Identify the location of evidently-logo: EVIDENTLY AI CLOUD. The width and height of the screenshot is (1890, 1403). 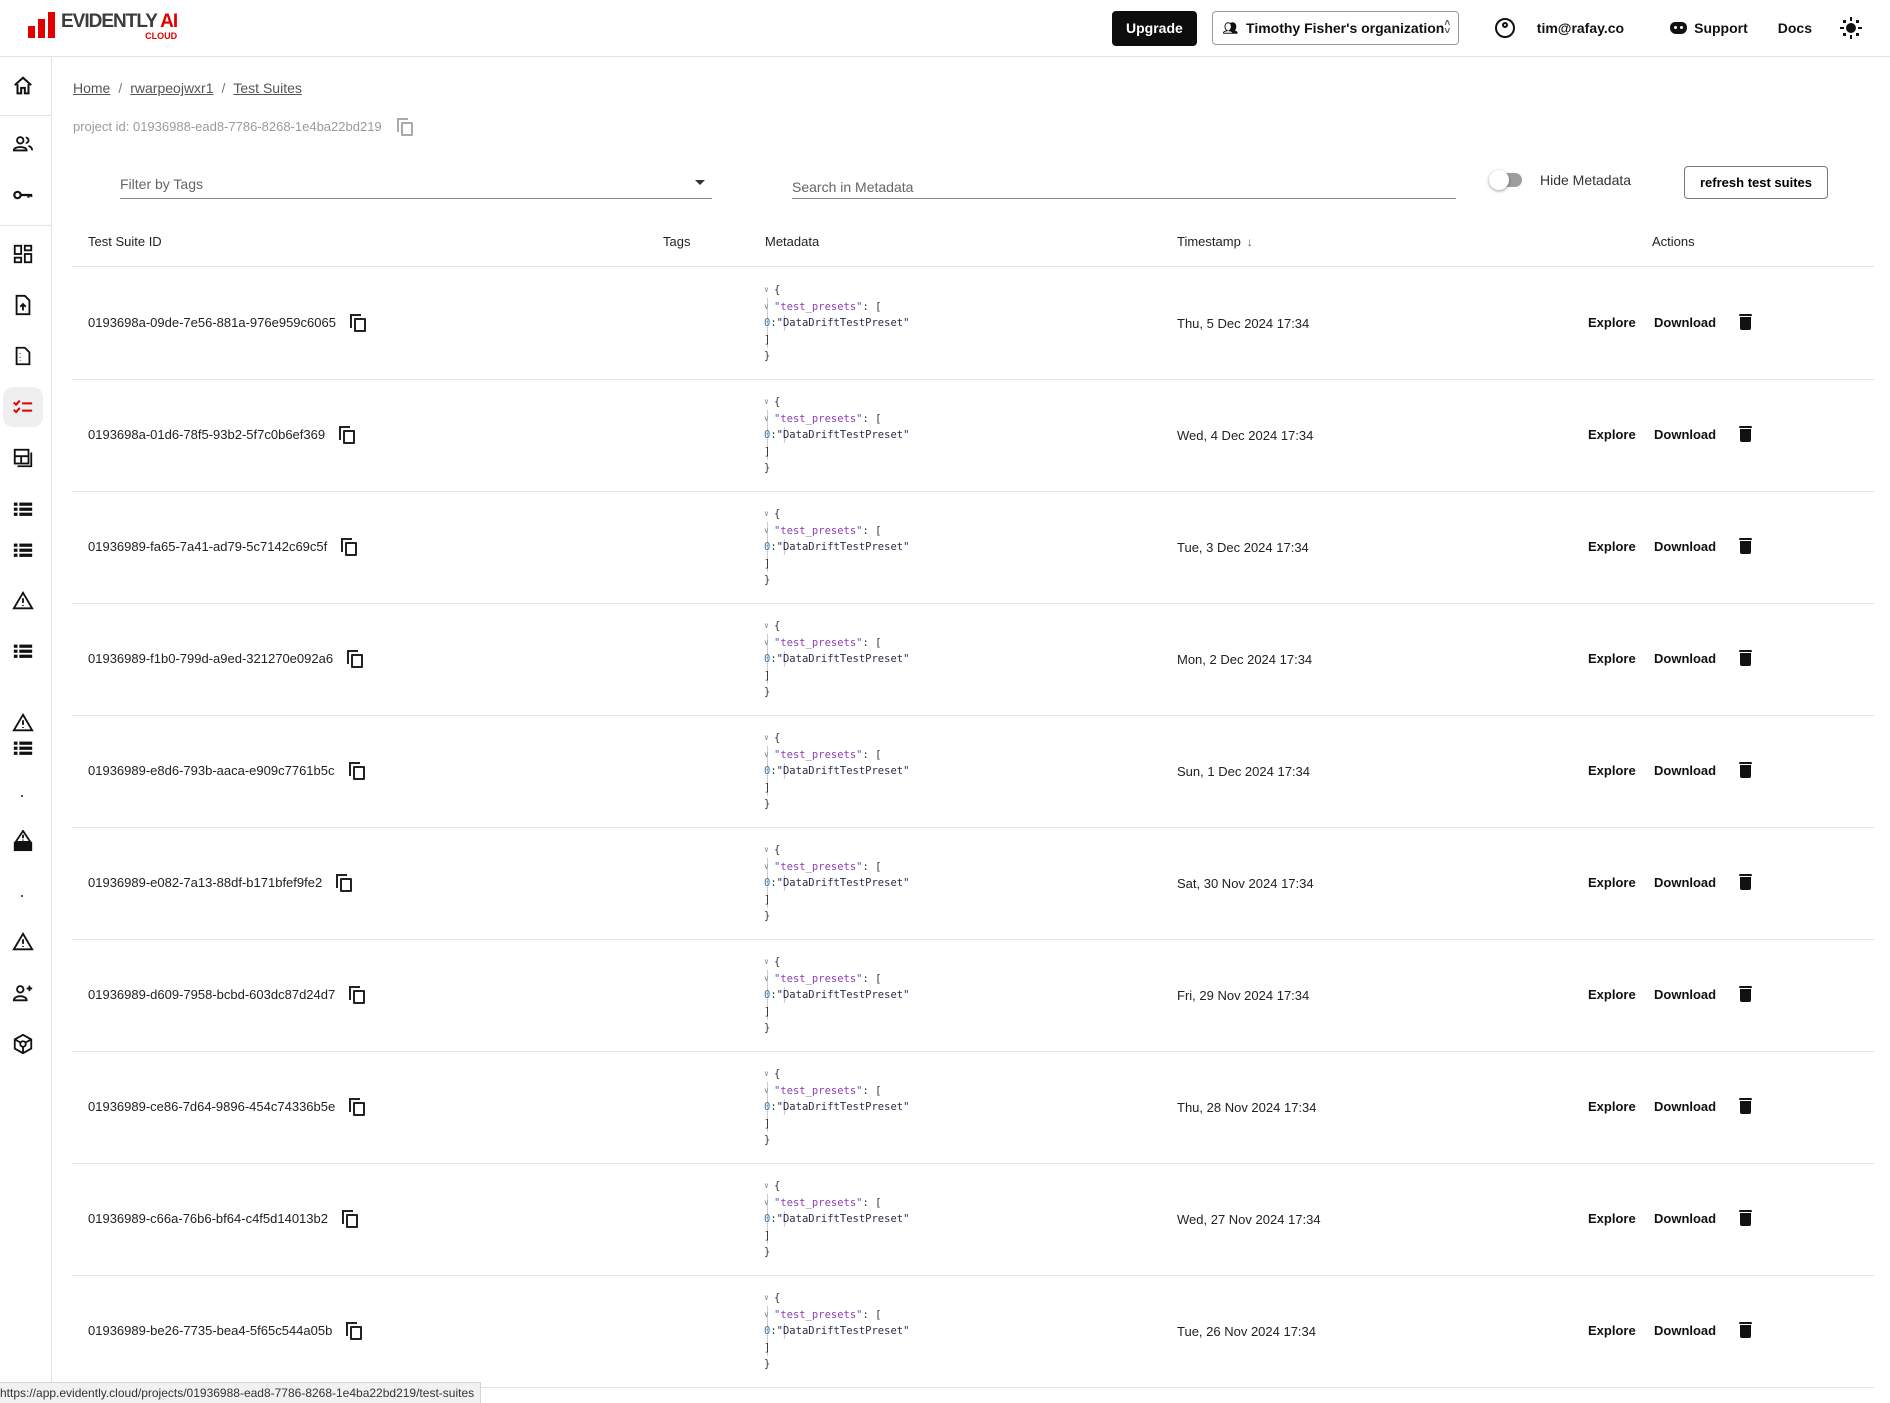
(103, 26).